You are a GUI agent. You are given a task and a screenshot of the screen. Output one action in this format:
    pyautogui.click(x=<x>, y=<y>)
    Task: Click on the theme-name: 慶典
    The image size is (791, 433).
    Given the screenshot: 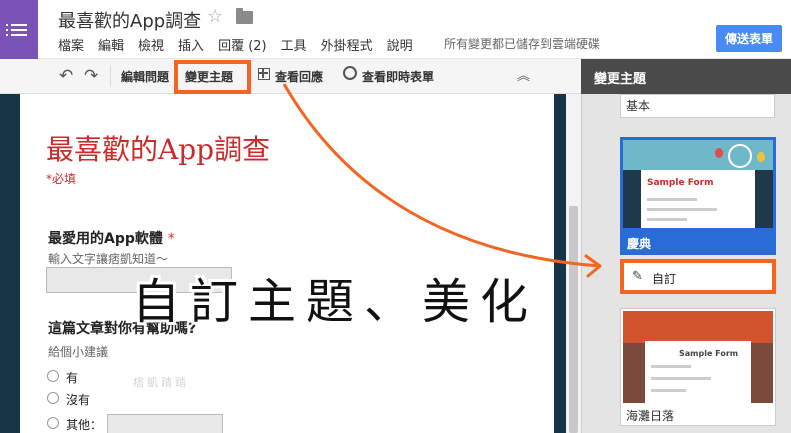 What is the action you would take?
    pyautogui.click(x=639, y=244)
    